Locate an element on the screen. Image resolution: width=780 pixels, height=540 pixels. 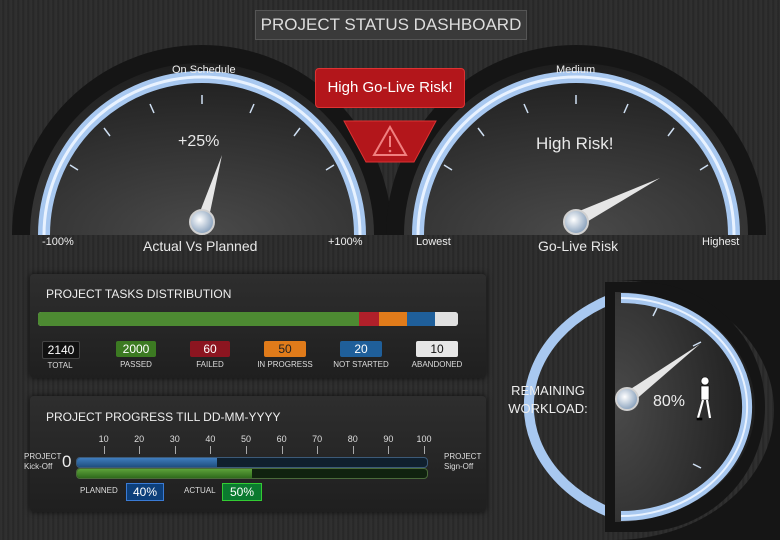
progress-tick-label: 20 is located at coordinates (139, 439).